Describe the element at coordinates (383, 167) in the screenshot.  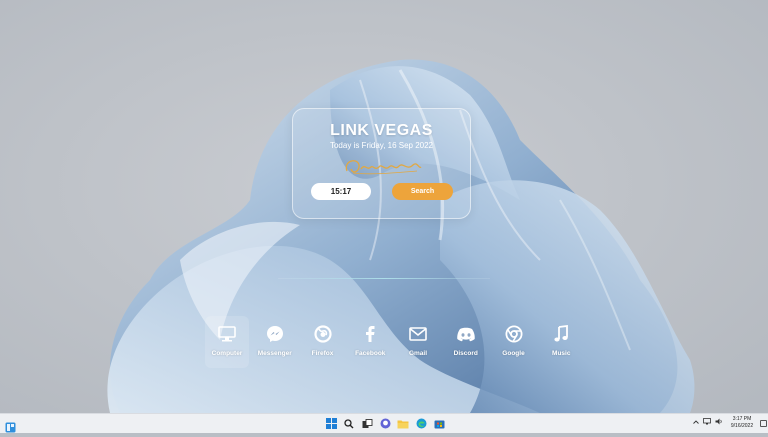
I see `signature-logo` at that location.